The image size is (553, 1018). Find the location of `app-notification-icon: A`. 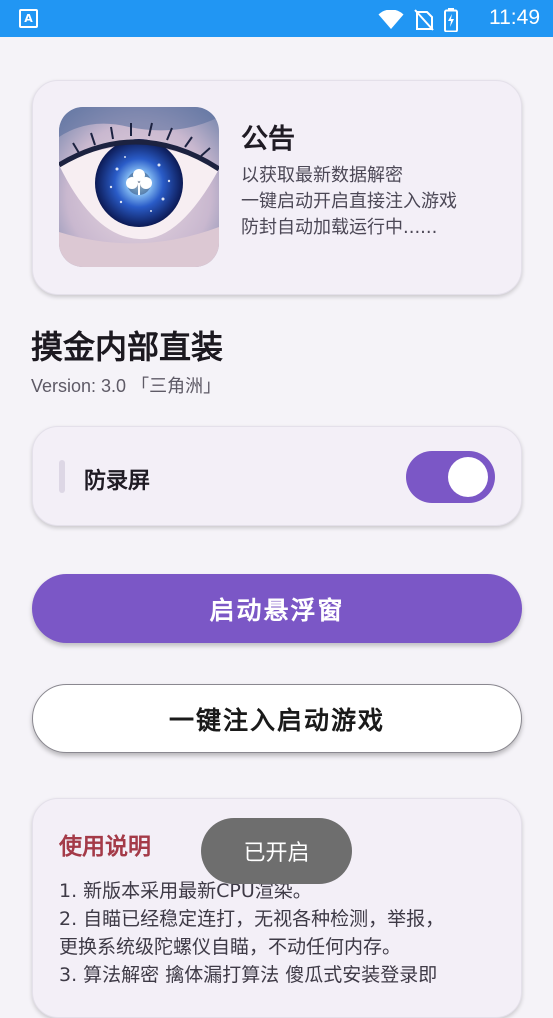

app-notification-icon: A is located at coordinates (28, 18).